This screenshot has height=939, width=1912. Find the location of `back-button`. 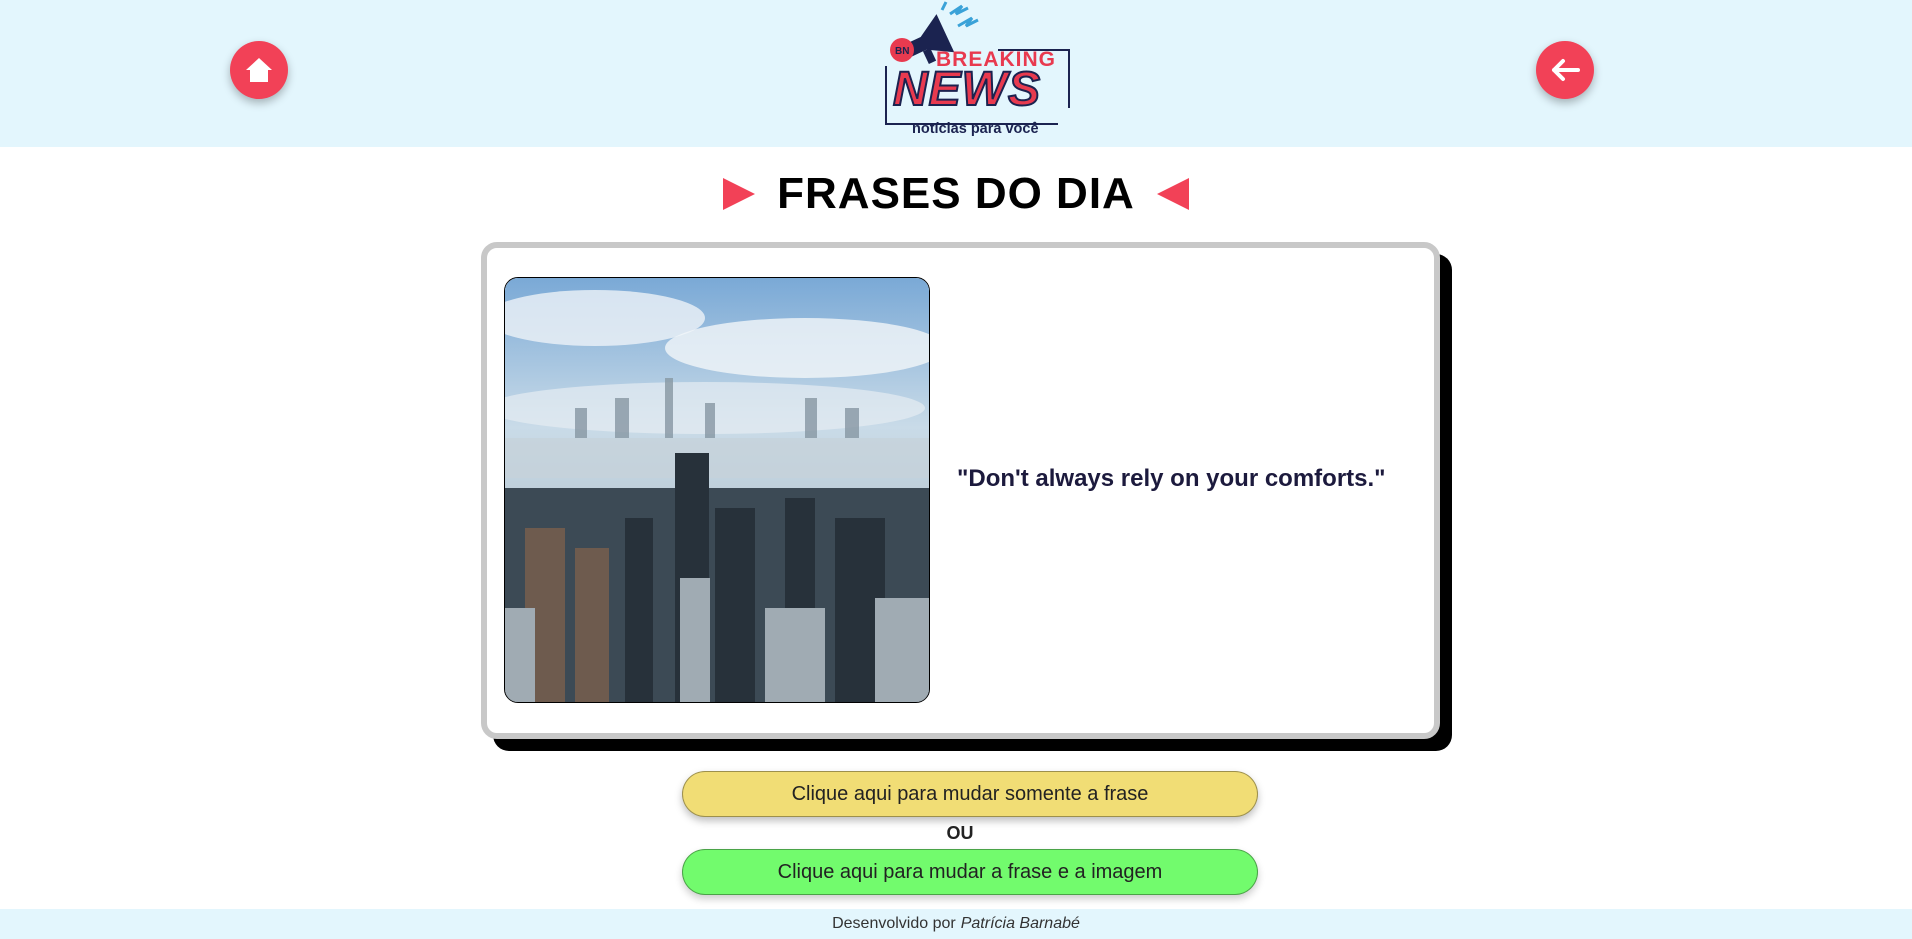

back-button is located at coordinates (1565, 70).